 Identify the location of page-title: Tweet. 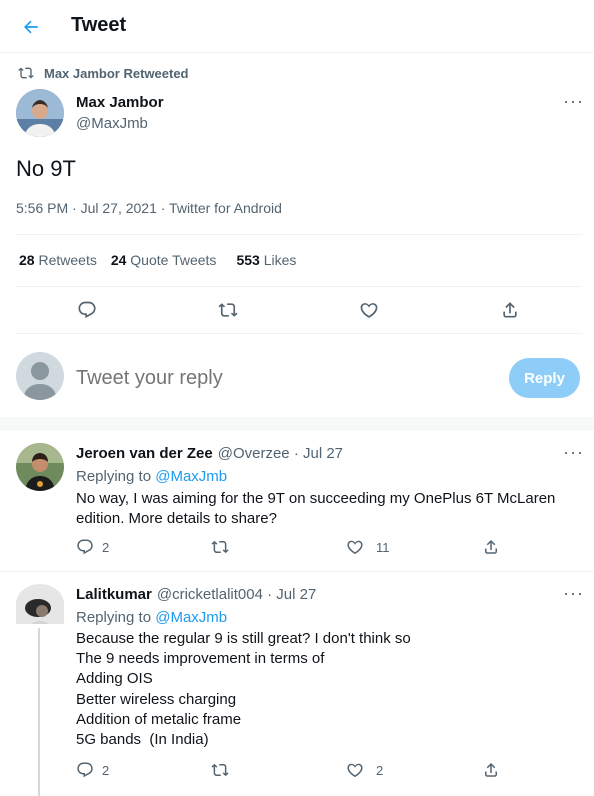
(99, 25).